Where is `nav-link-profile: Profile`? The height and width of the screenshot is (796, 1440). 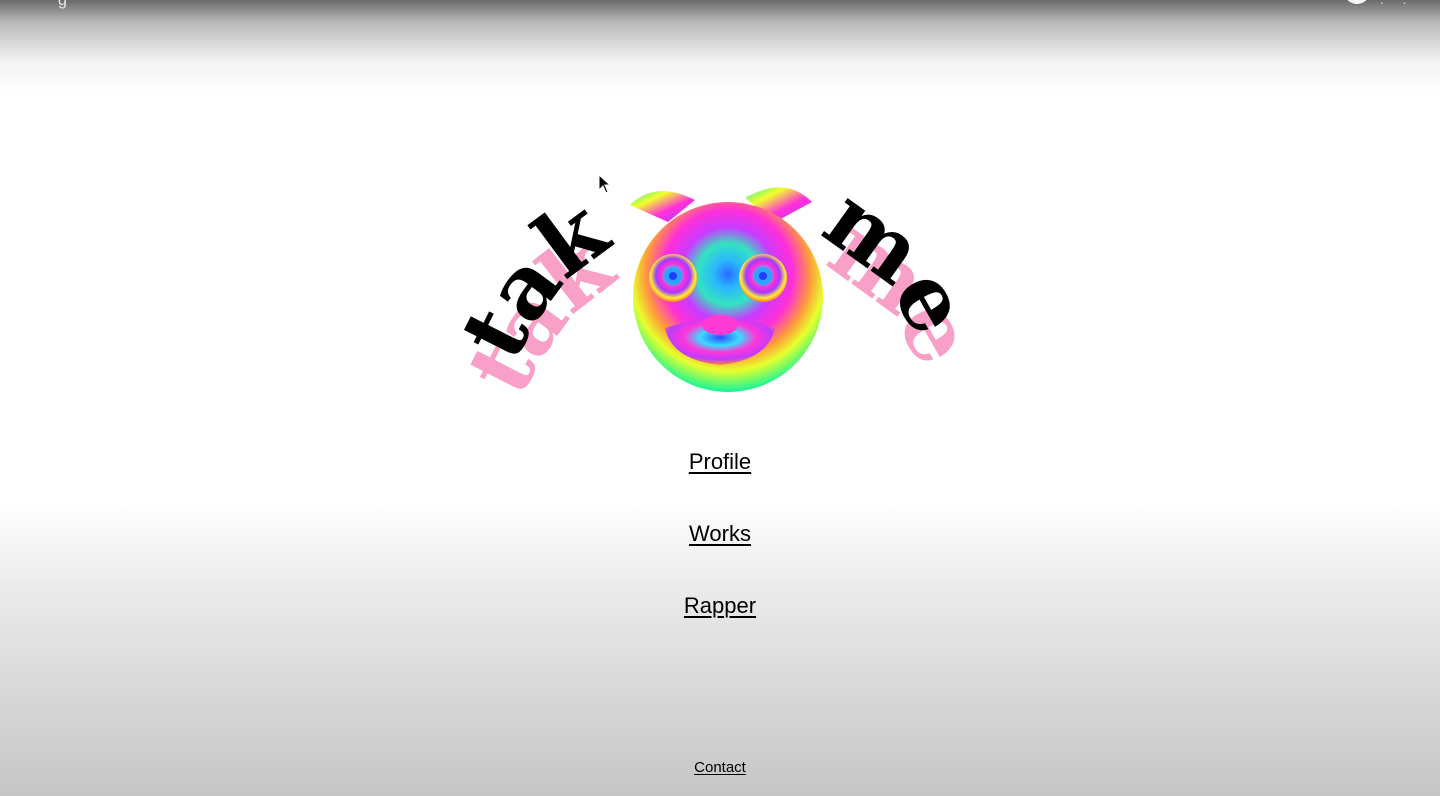
nav-link-profile: Profile is located at coordinates (720, 461).